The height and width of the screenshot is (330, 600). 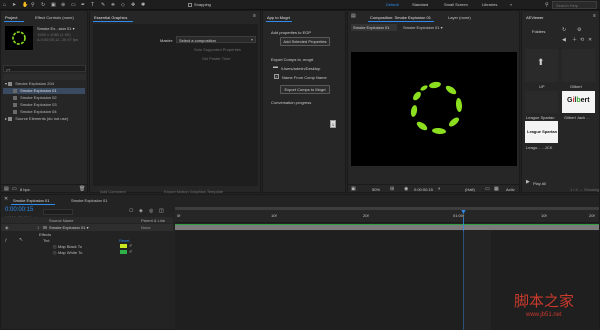 I want to click on viewer-tile-up: ⬆, so click(x=541, y=65).